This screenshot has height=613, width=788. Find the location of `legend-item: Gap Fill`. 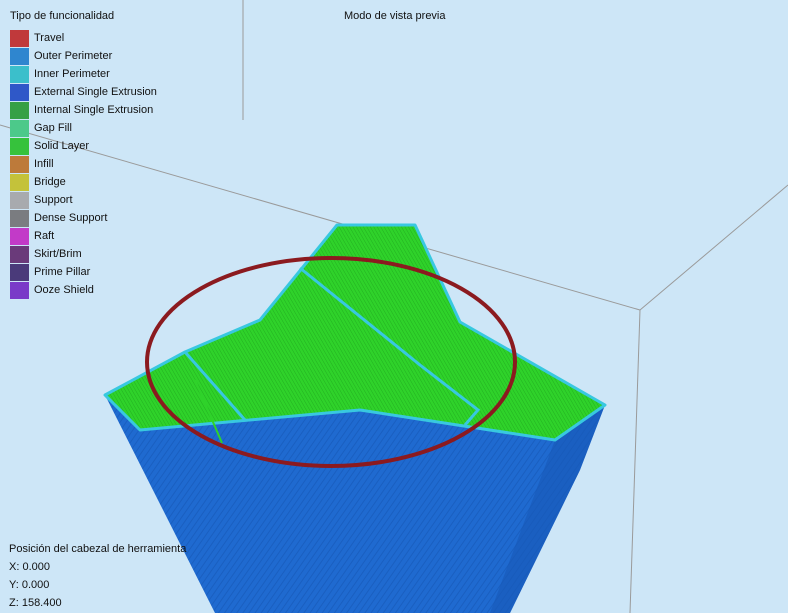

legend-item: Gap Fill is located at coordinates (83, 128).